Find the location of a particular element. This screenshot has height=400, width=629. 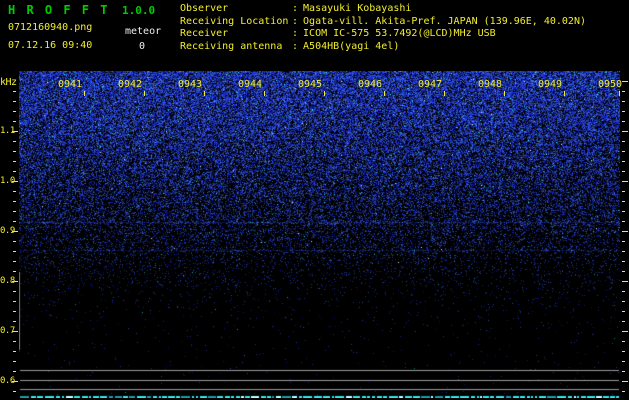

time-label-0941: 0941 is located at coordinates (70, 84).